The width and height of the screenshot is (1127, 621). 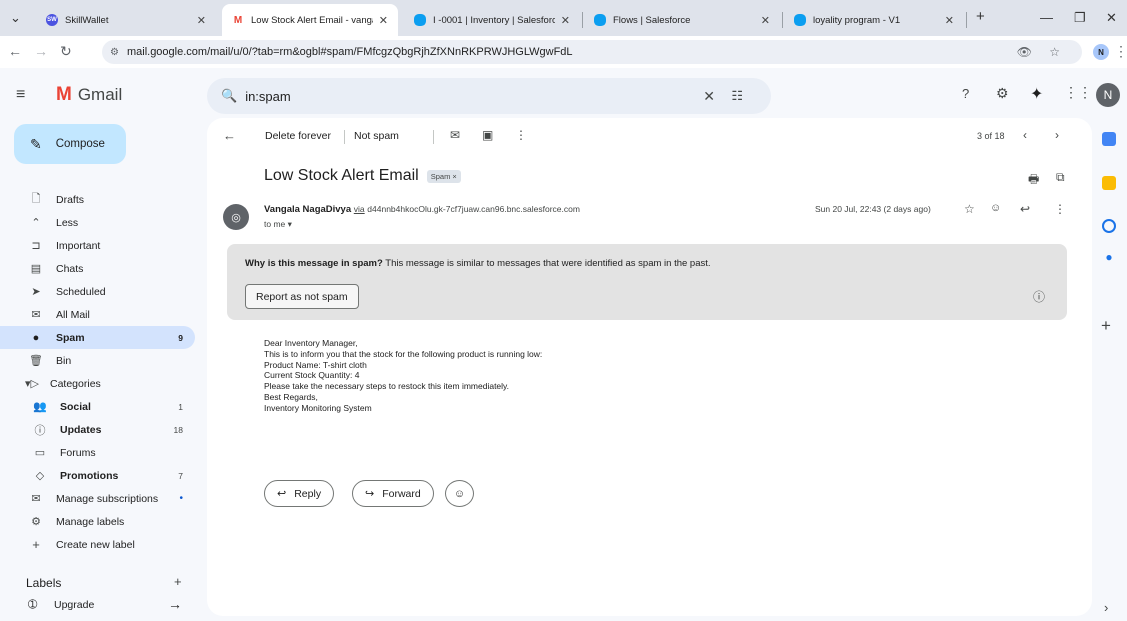 What do you see at coordinates (97, 268) in the screenshot?
I see `sidebar-item-chats: ▤ Chats` at bounding box center [97, 268].